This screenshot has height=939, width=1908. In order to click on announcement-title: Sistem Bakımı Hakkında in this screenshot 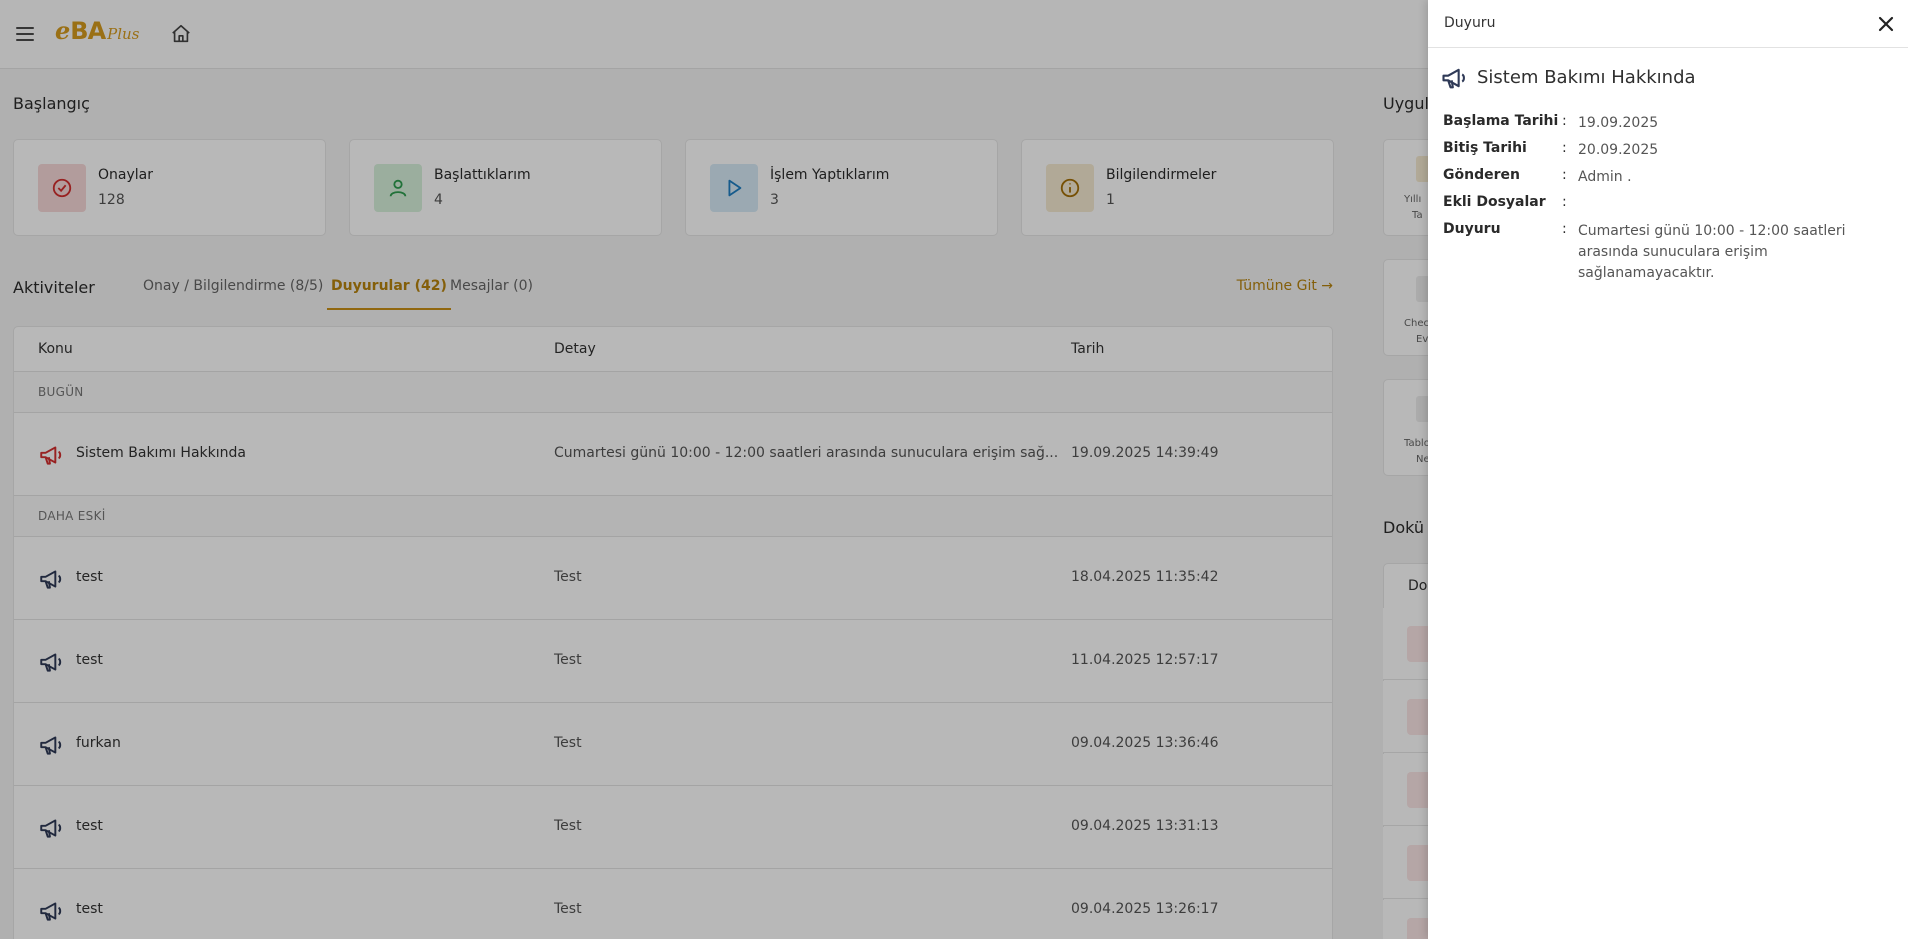, I will do `click(1586, 77)`.